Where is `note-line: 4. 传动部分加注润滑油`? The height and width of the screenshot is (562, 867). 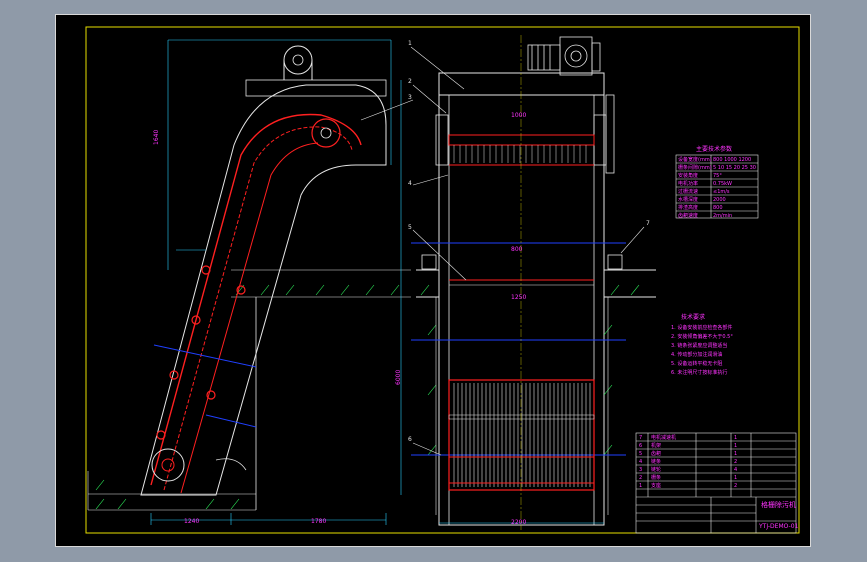 note-line: 4. 传动部分加注润滑油 is located at coordinates (697, 355).